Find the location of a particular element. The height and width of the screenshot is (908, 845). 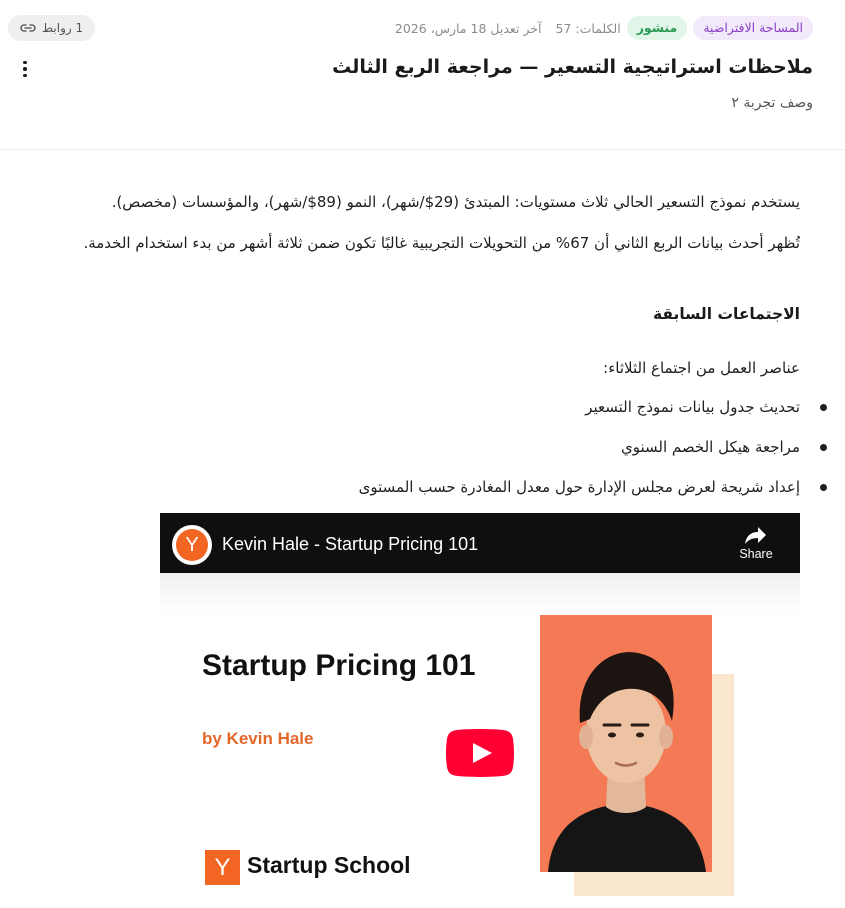

youtube-play-icon is located at coordinates (480, 753).